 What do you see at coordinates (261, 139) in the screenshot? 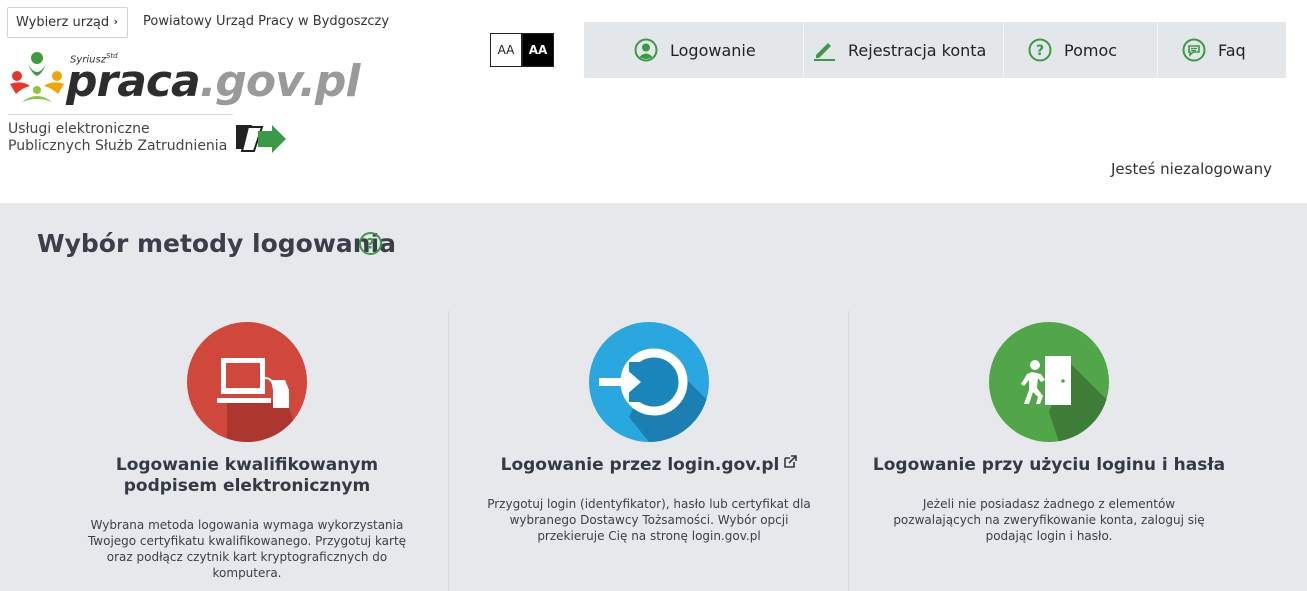
I see `services-arrow-icon` at bounding box center [261, 139].